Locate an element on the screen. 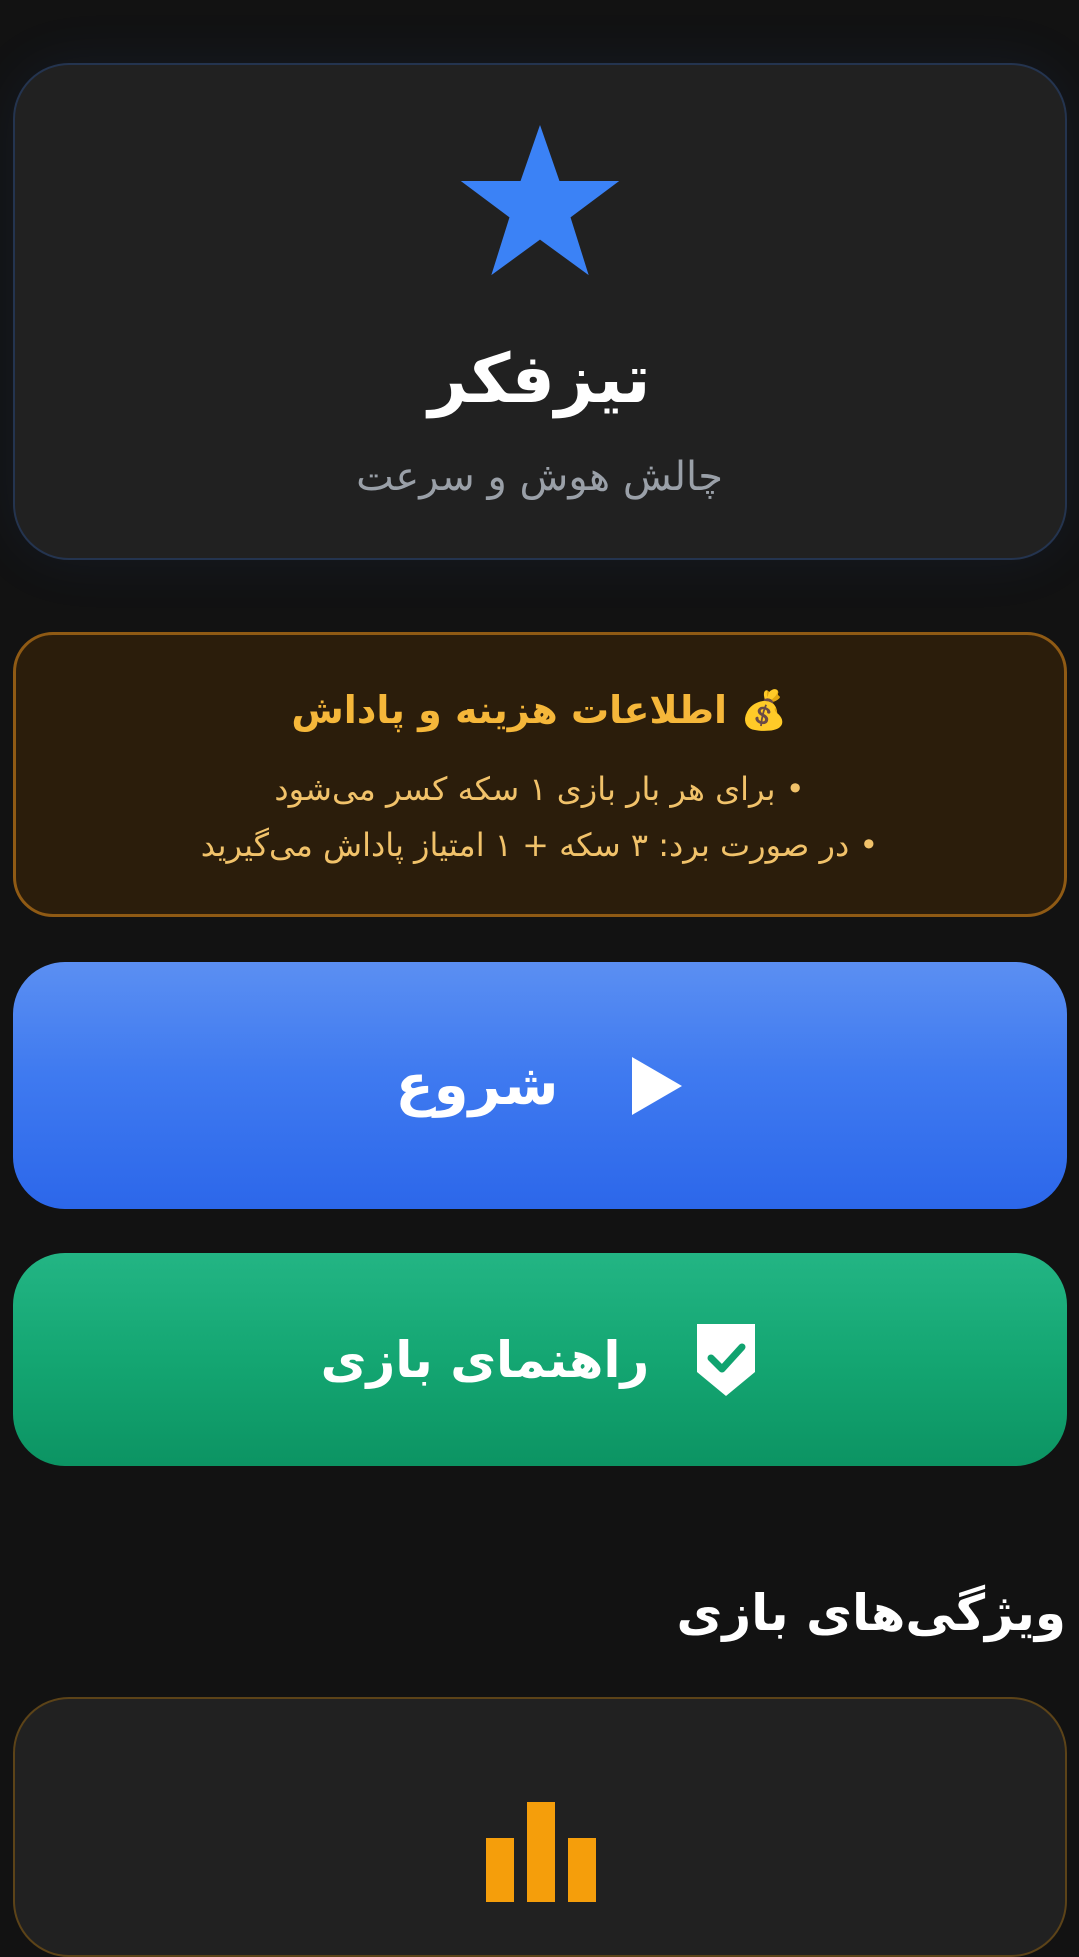 This screenshot has height=1957, width=1079. game-guide-button: راهنمای بازی is located at coordinates (540, 1359).